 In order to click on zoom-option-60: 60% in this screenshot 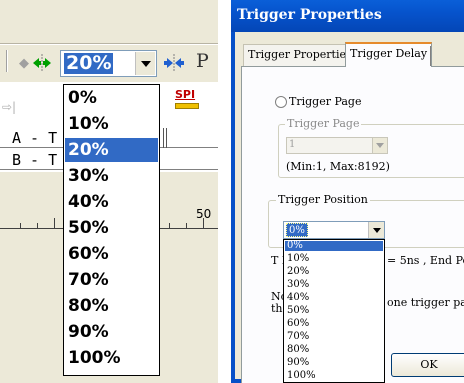, I will do `click(111, 254)`.